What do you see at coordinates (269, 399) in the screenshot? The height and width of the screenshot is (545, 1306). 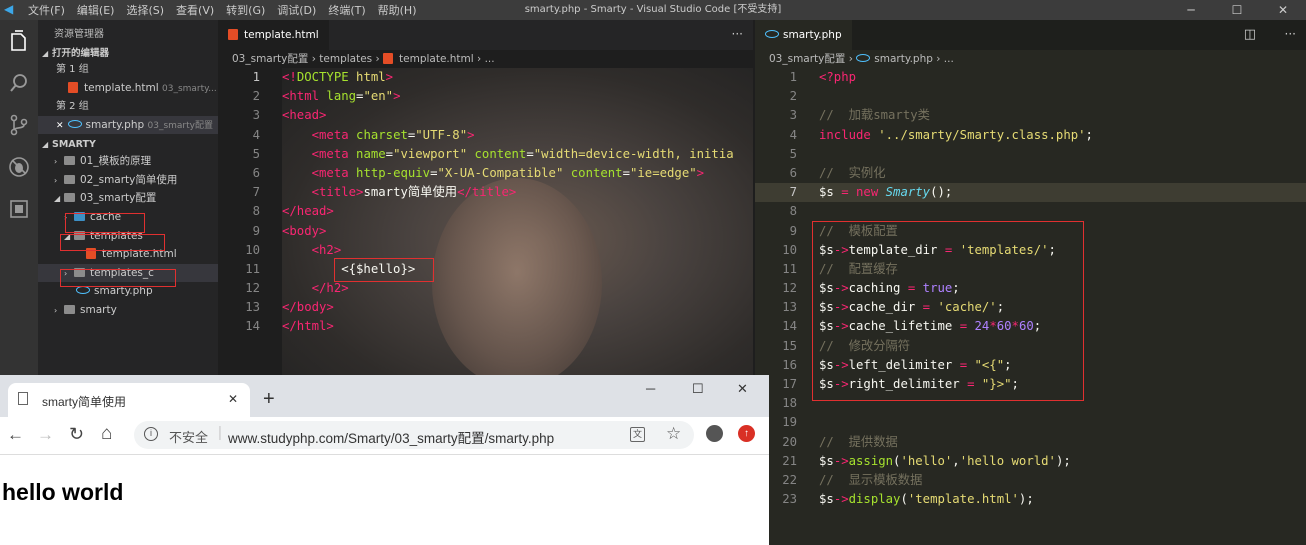 I see `new-tab-button: +` at bounding box center [269, 399].